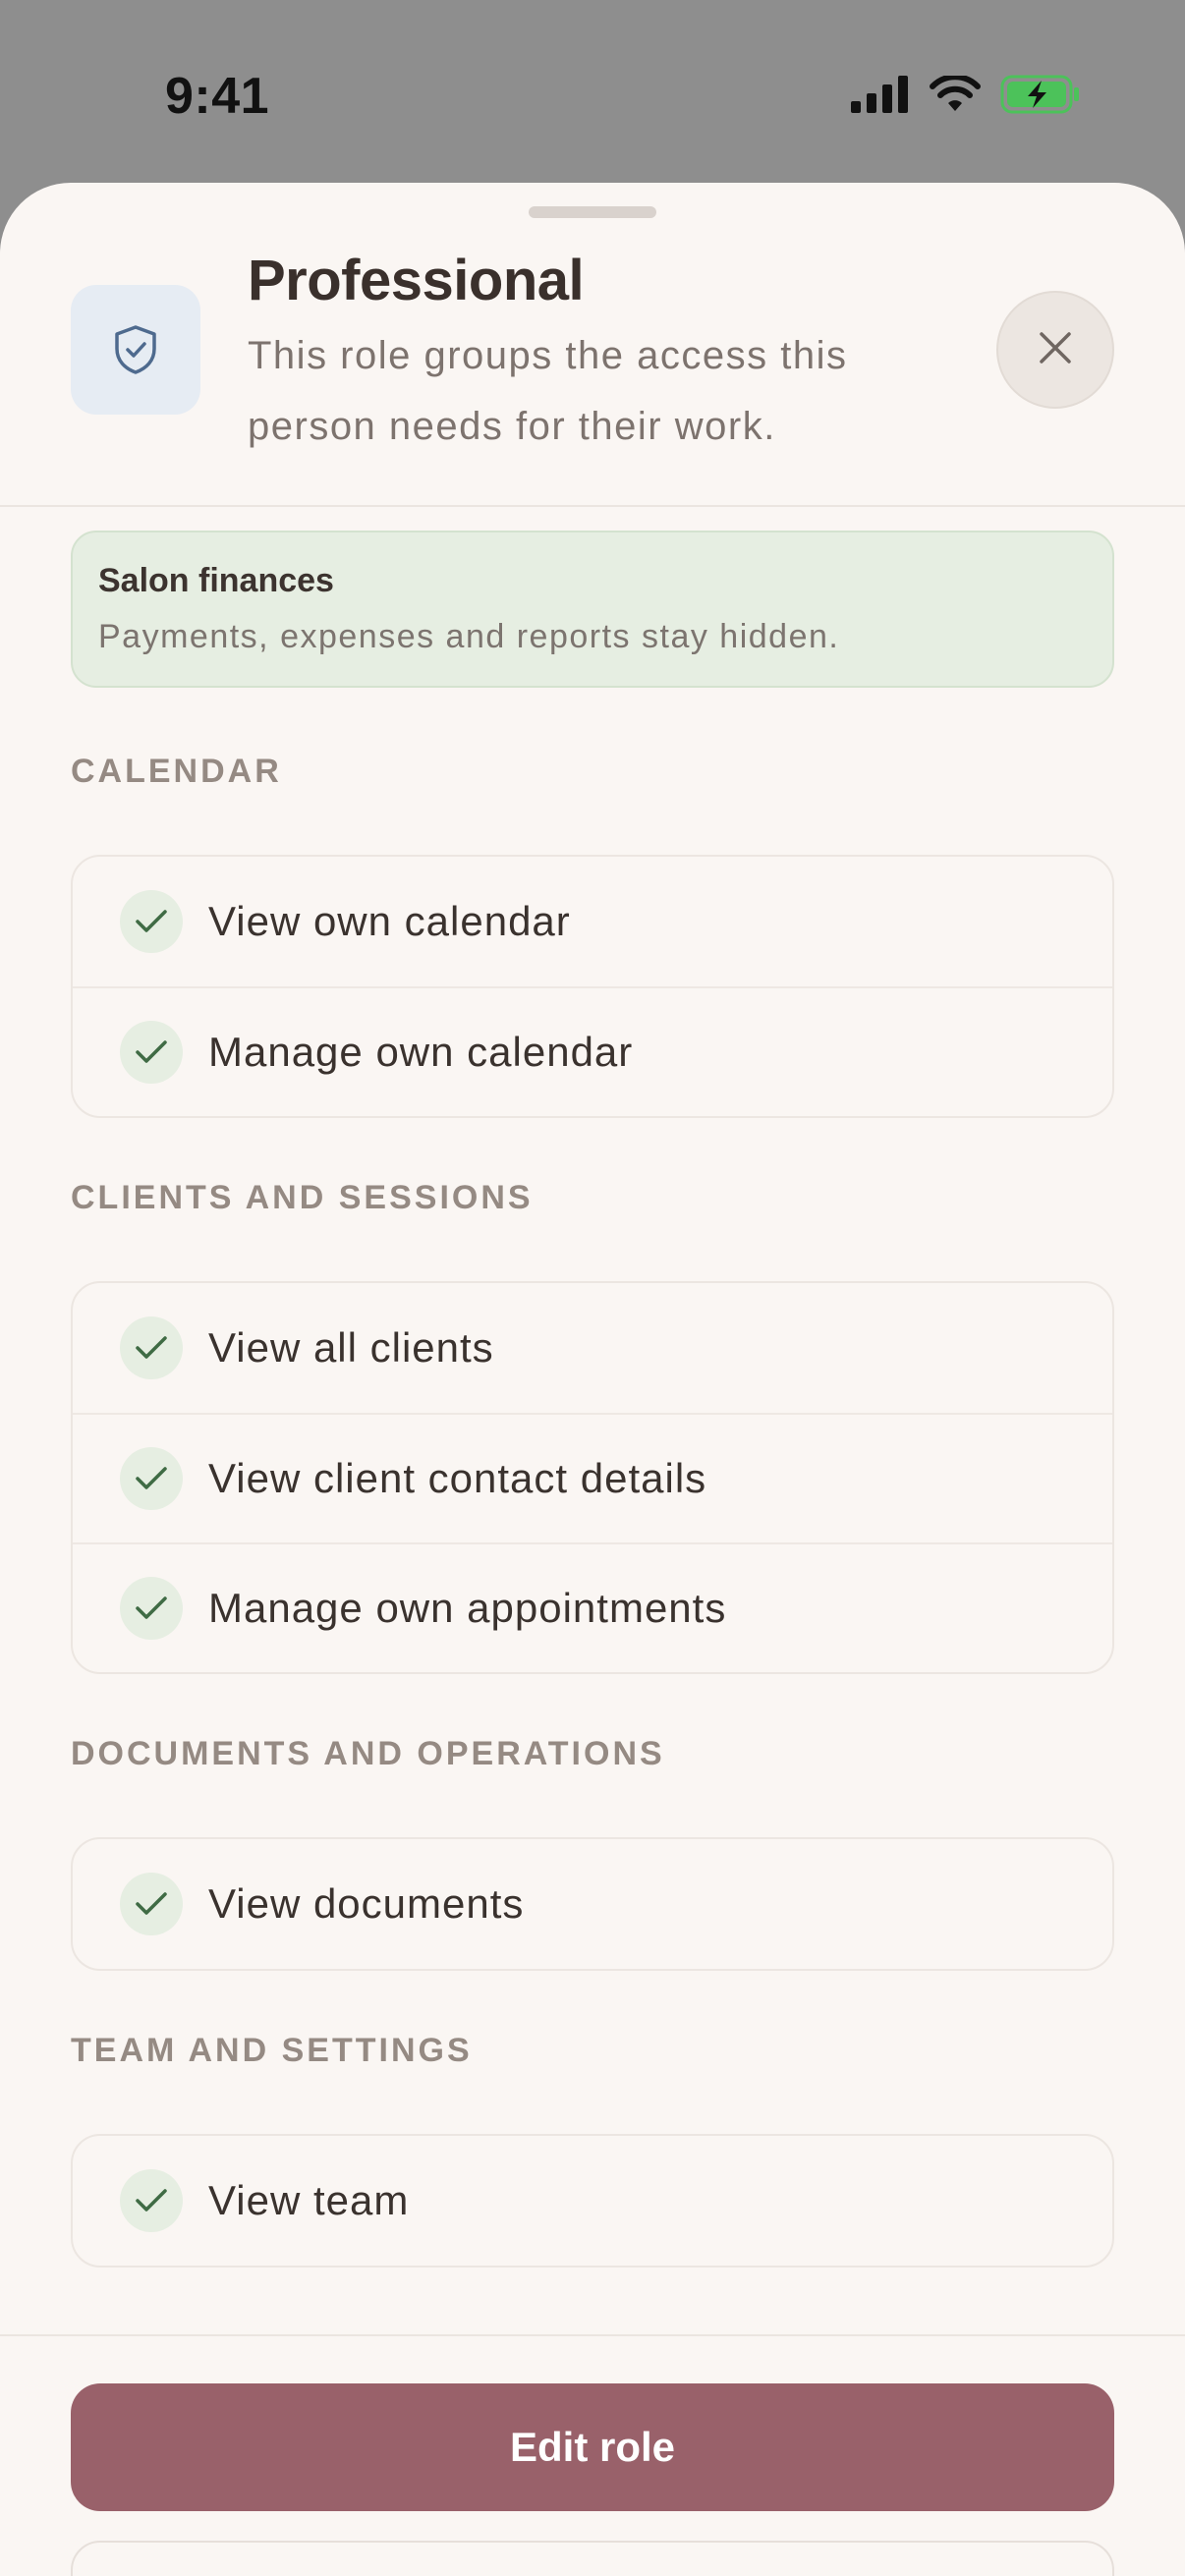 This screenshot has height=2576, width=1185. Describe the element at coordinates (592, 2335) in the screenshot. I see `footer-divider` at that location.